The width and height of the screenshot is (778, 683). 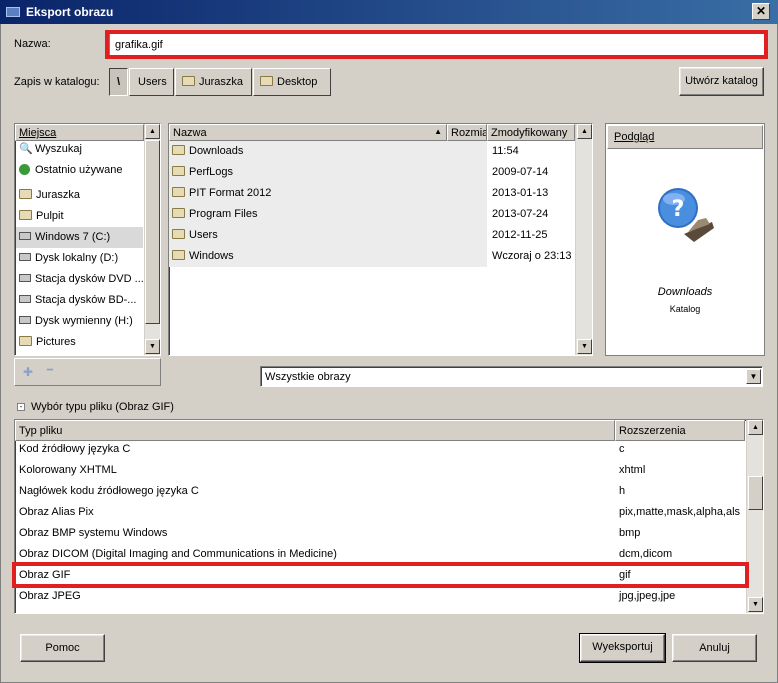 What do you see at coordinates (622, 648) in the screenshot?
I see `export-button: Wyeksportuj` at bounding box center [622, 648].